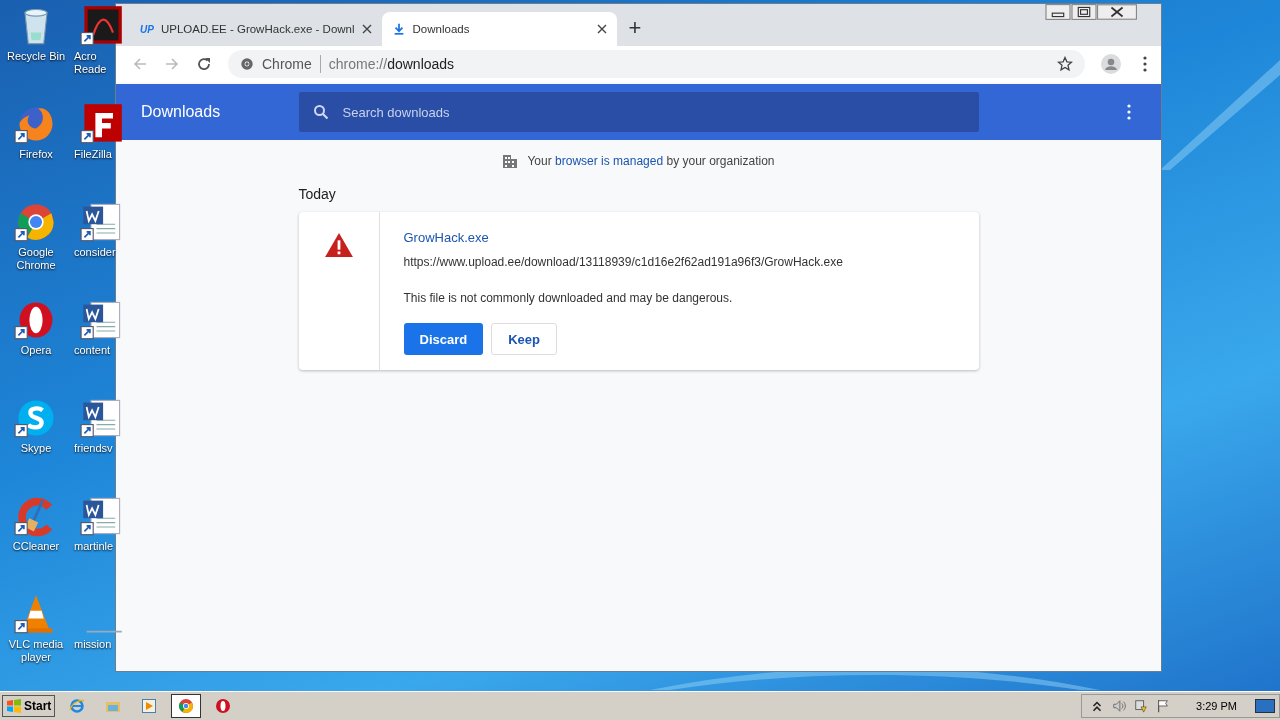  What do you see at coordinates (36, 651) in the screenshot?
I see `desktop-icon-label: VLC media player` at bounding box center [36, 651].